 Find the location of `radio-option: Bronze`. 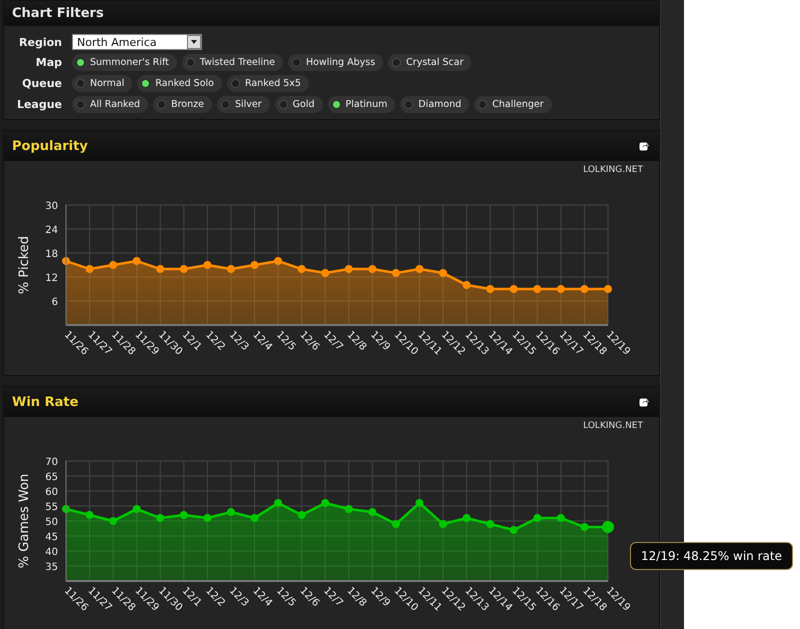

radio-option: Bronze is located at coordinates (182, 104).